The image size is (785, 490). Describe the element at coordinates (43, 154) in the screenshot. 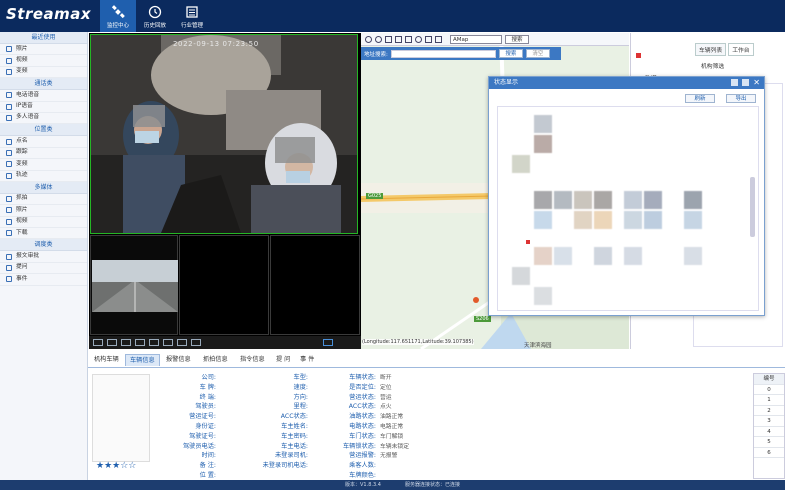

I see `sidebar-item-track: 跟踪` at that location.